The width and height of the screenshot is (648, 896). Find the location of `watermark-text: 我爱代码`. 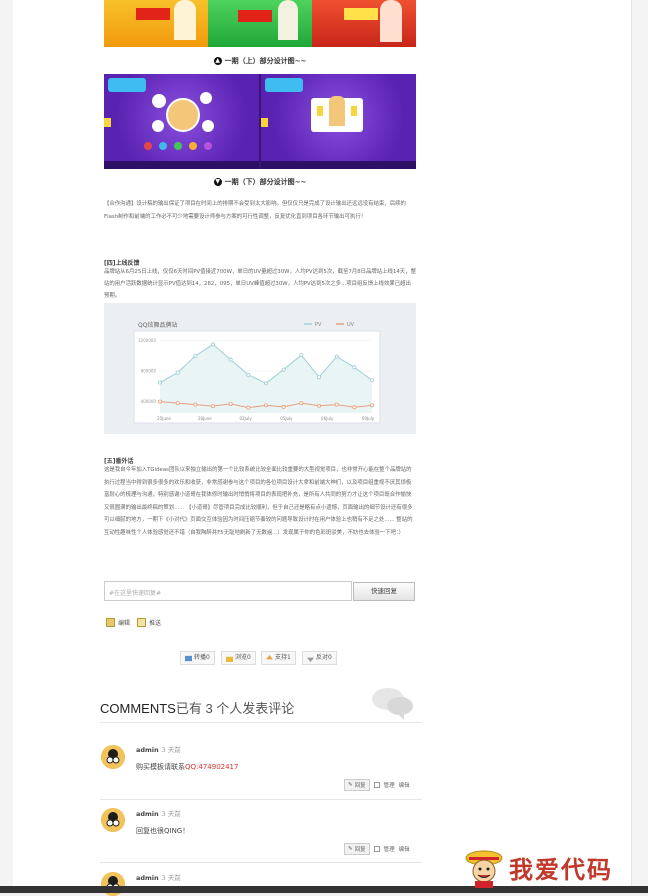

watermark-text: 我爱代码 is located at coordinates (561, 869).